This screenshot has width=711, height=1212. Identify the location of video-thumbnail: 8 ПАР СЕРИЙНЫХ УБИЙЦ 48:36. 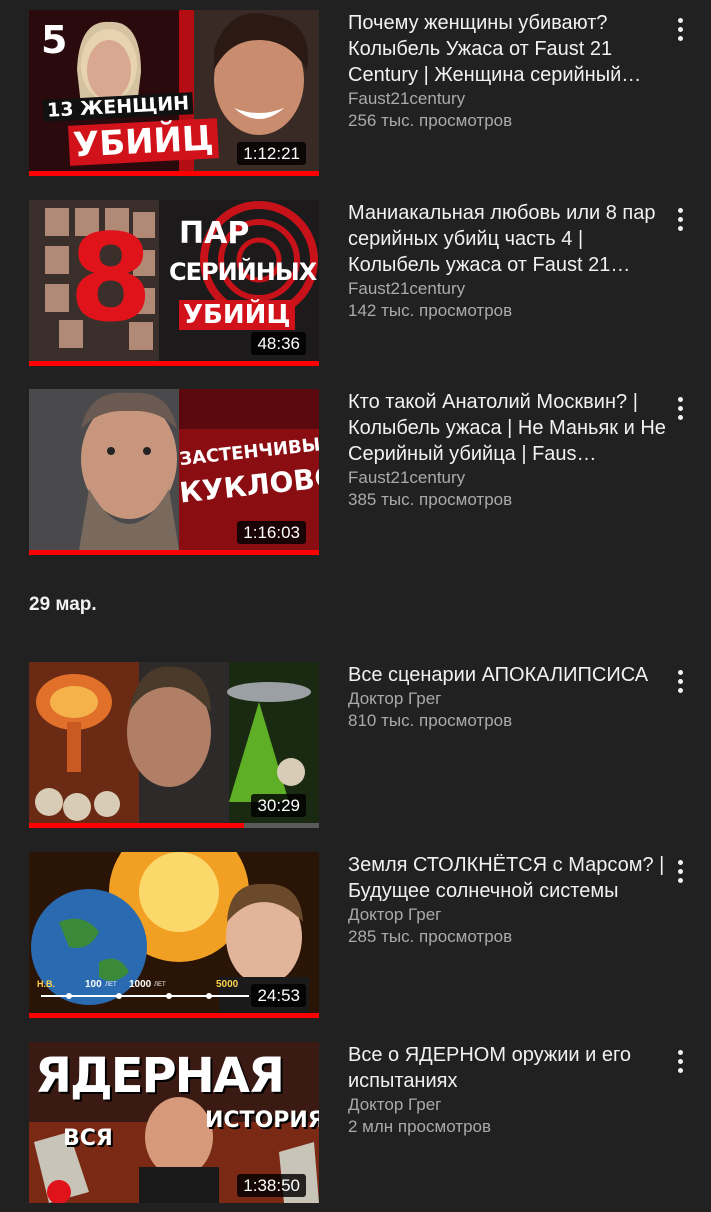
(174, 280).